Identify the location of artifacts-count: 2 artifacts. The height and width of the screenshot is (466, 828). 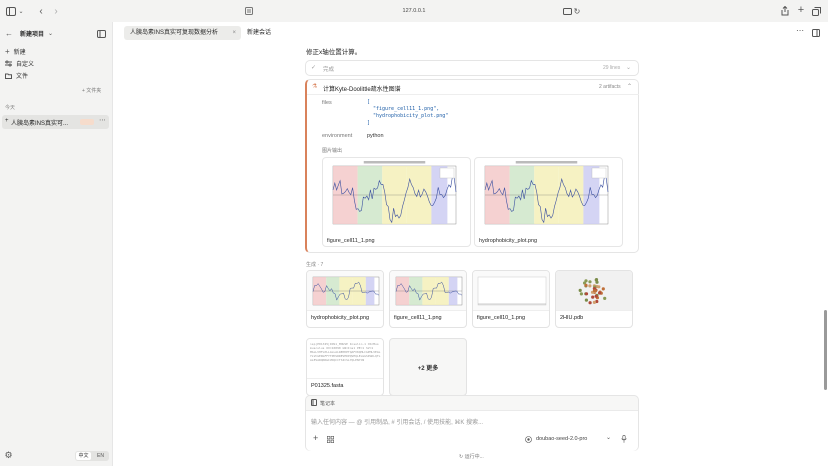
(610, 87).